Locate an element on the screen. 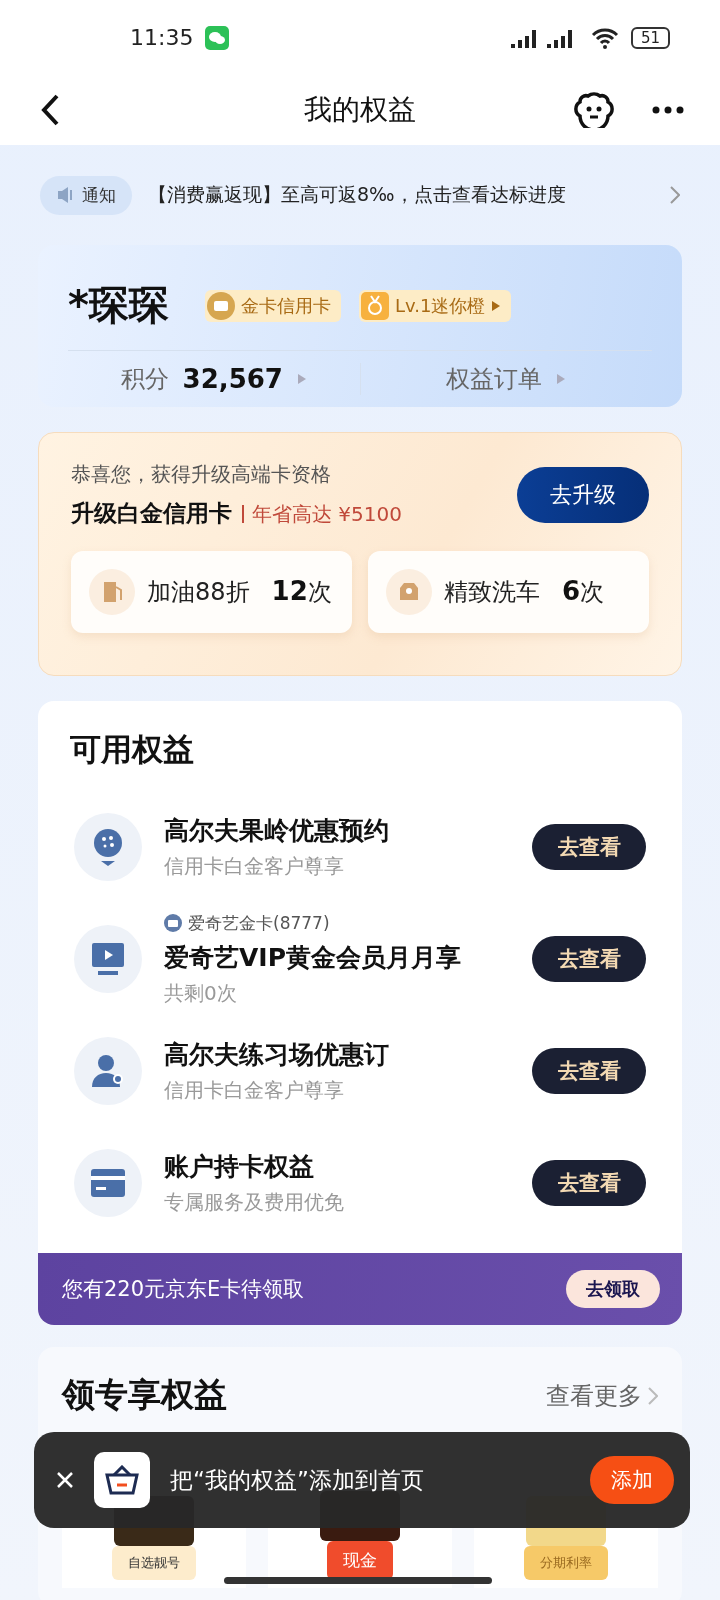  section-title: 可用权益 is located at coordinates (132, 749).